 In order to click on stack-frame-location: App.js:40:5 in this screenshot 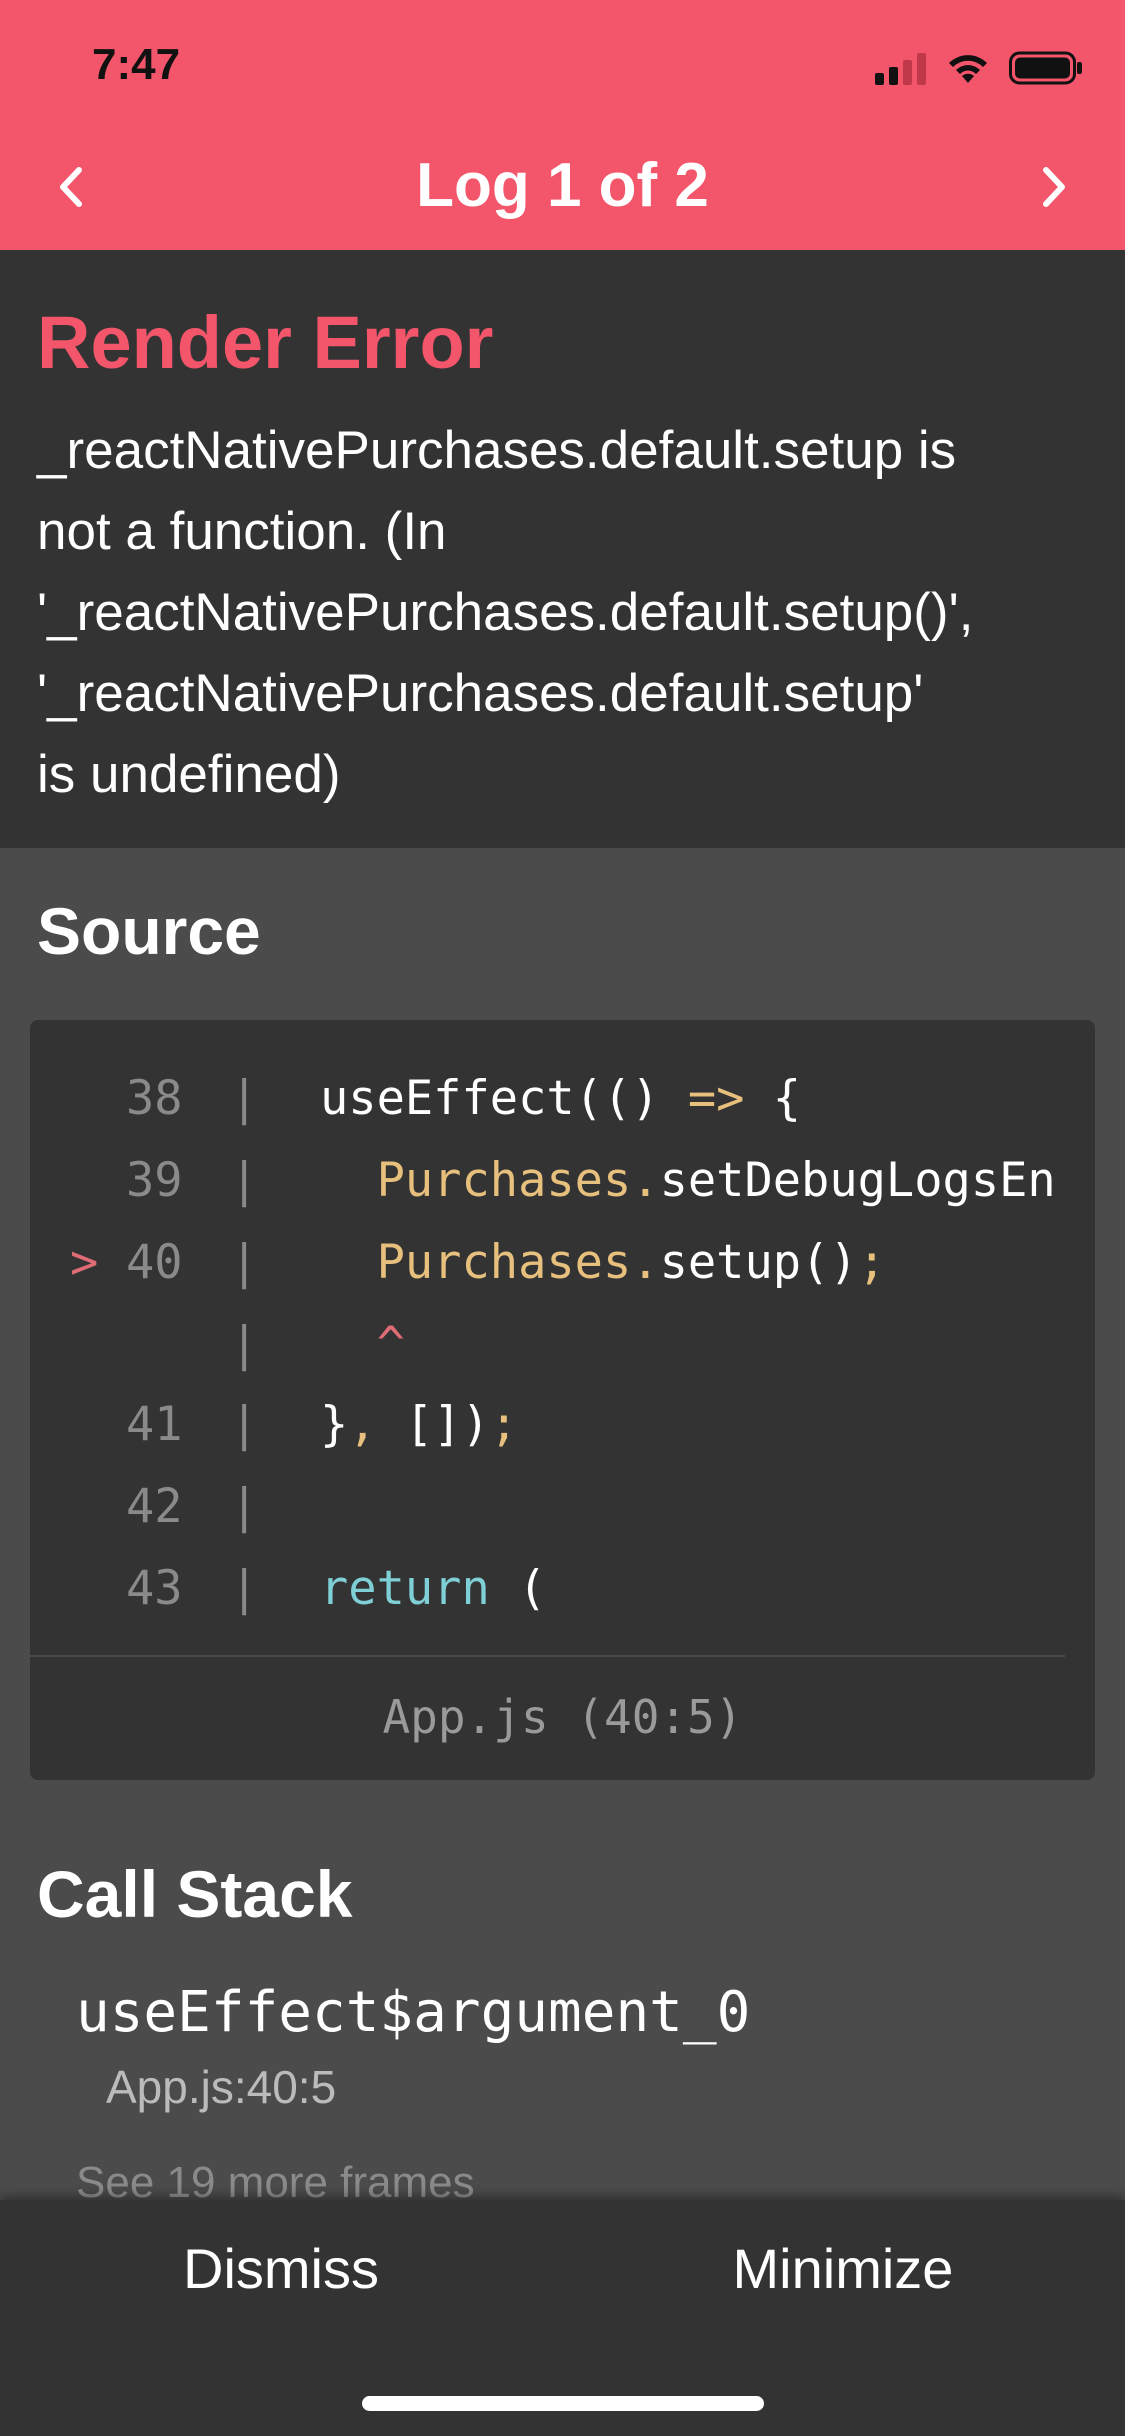, I will do `click(221, 2087)`.